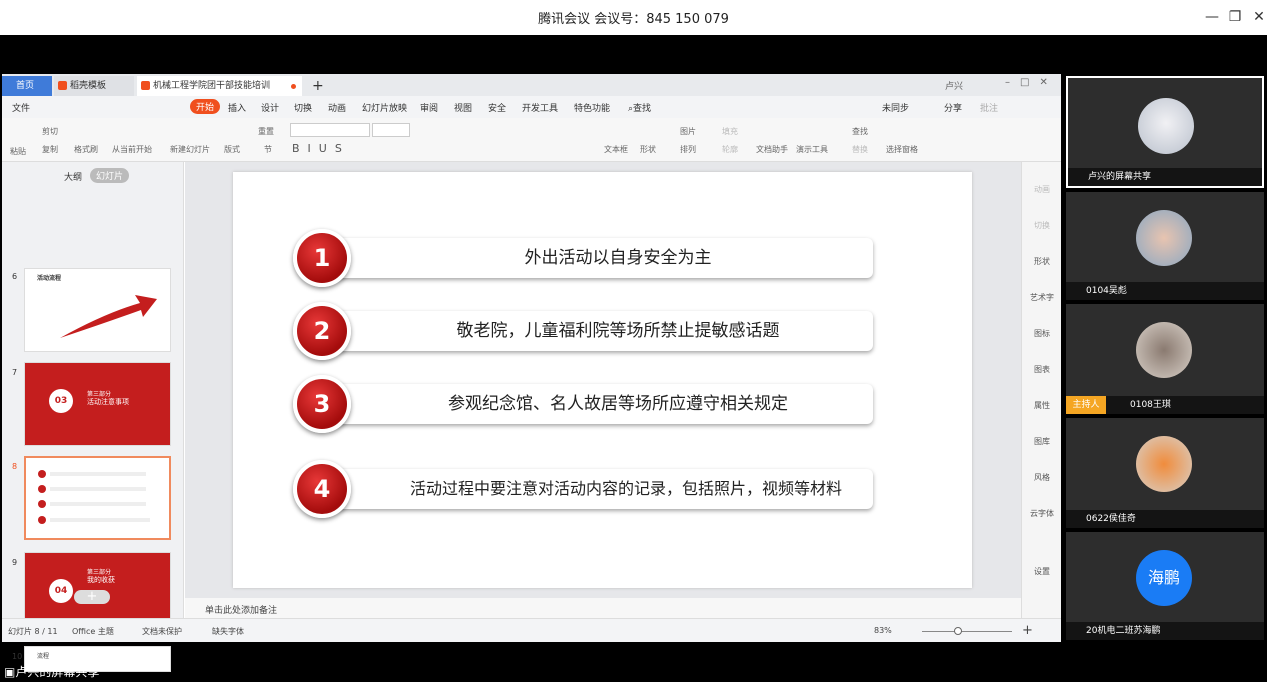  I want to click on restore-icon: ❐, so click(1235, 17).